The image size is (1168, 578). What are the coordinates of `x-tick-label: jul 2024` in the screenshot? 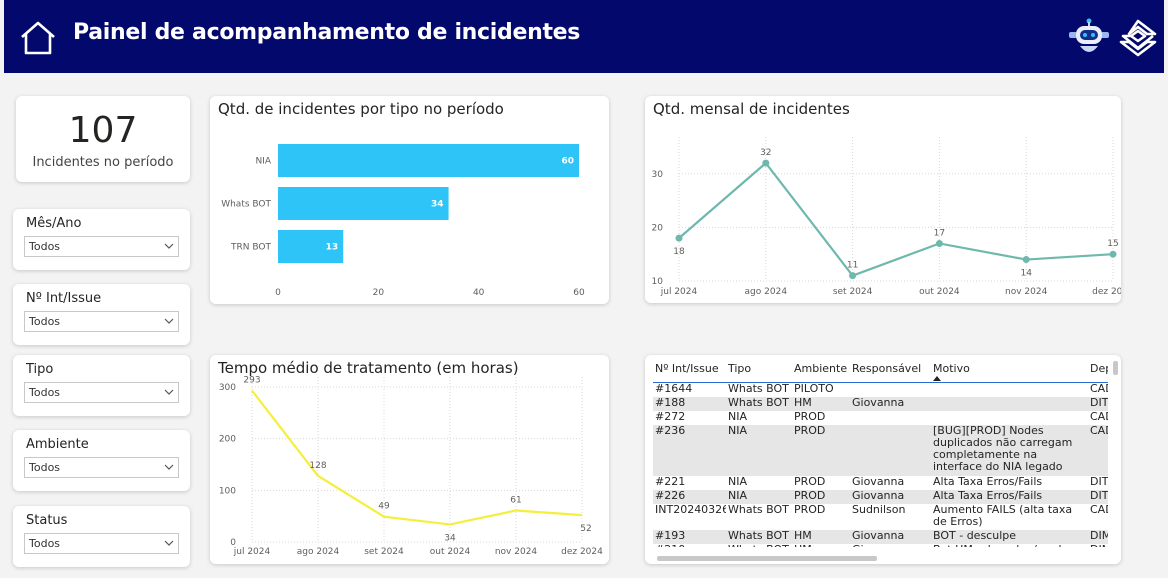 It's located at (252, 552).